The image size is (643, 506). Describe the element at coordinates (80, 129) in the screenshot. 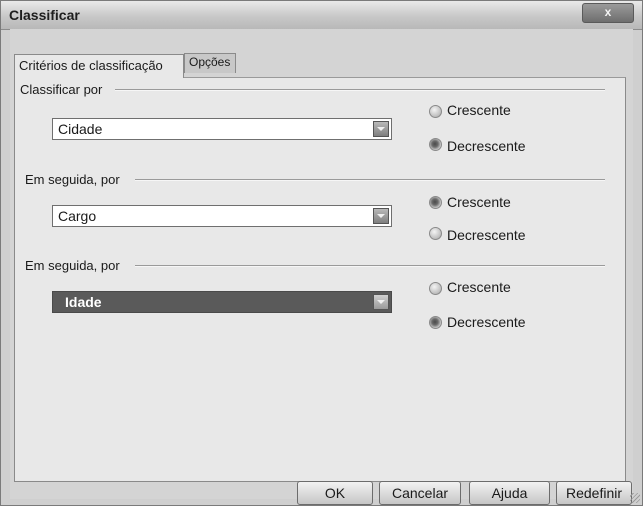

I see `sort-key-1-value: Cidade` at that location.